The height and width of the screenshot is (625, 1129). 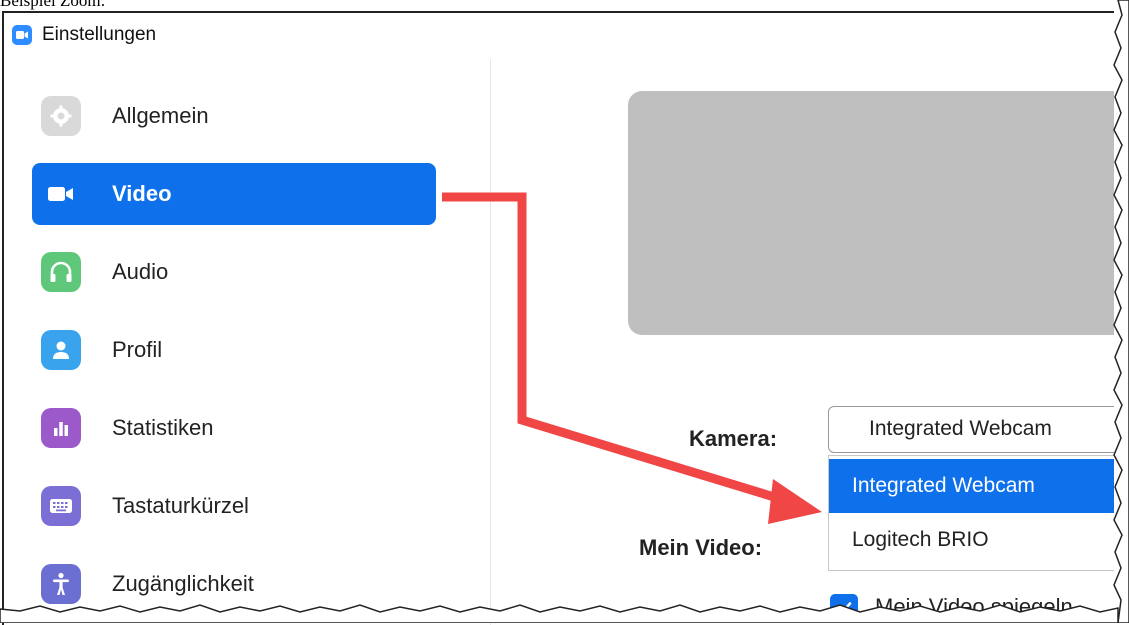 I want to click on camera-select-value: Integrated Webcam, so click(x=960, y=428).